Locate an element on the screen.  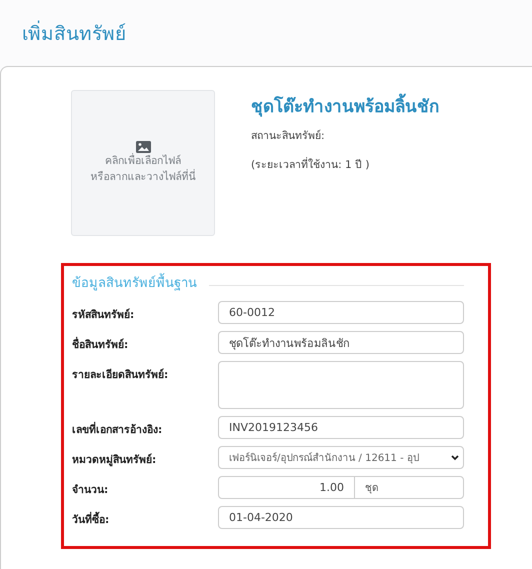
image-upload-area: คลิกเพื่อเลือกไฟล์ หรือลากและวางไฟล์ที่นี่ is located at coordinates (143, 163).